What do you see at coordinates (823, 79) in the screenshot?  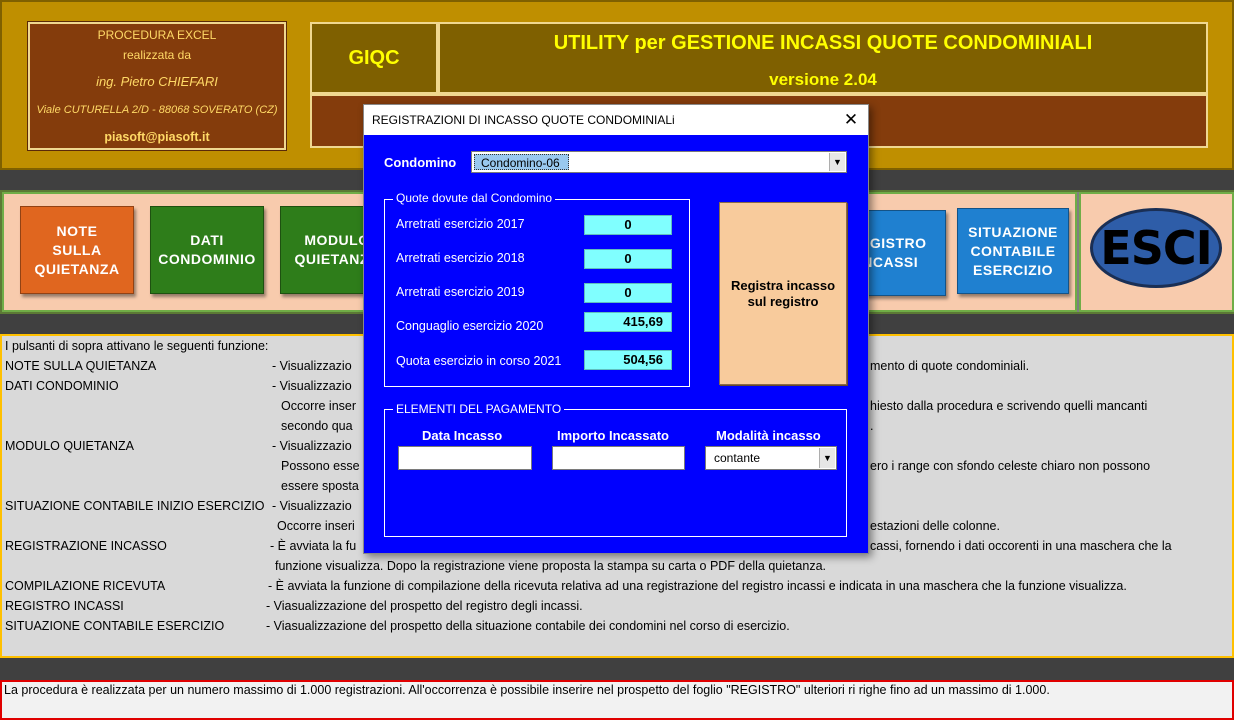 I see `app-version: versione 2.04` at bounding box center [823, 79].